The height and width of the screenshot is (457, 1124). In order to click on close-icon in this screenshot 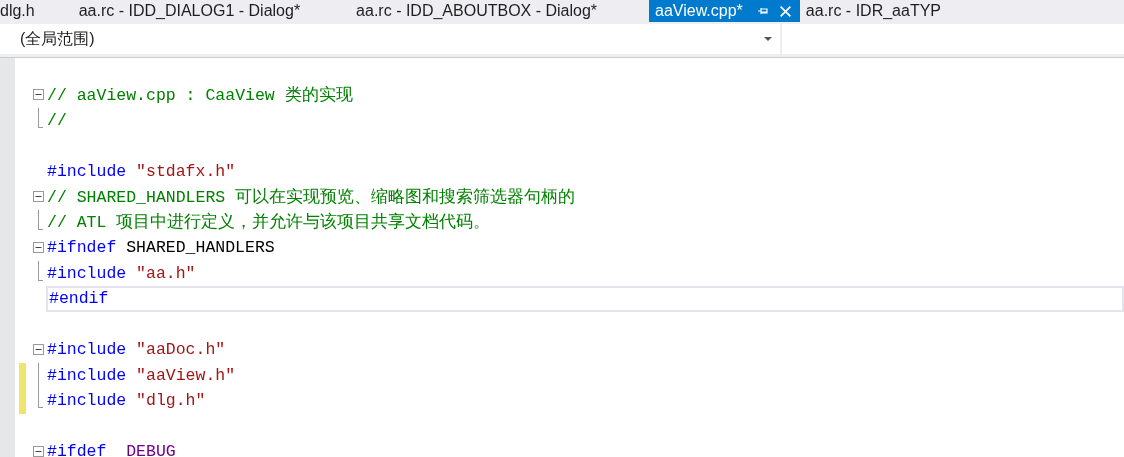, I will do `click(785, 11)`.